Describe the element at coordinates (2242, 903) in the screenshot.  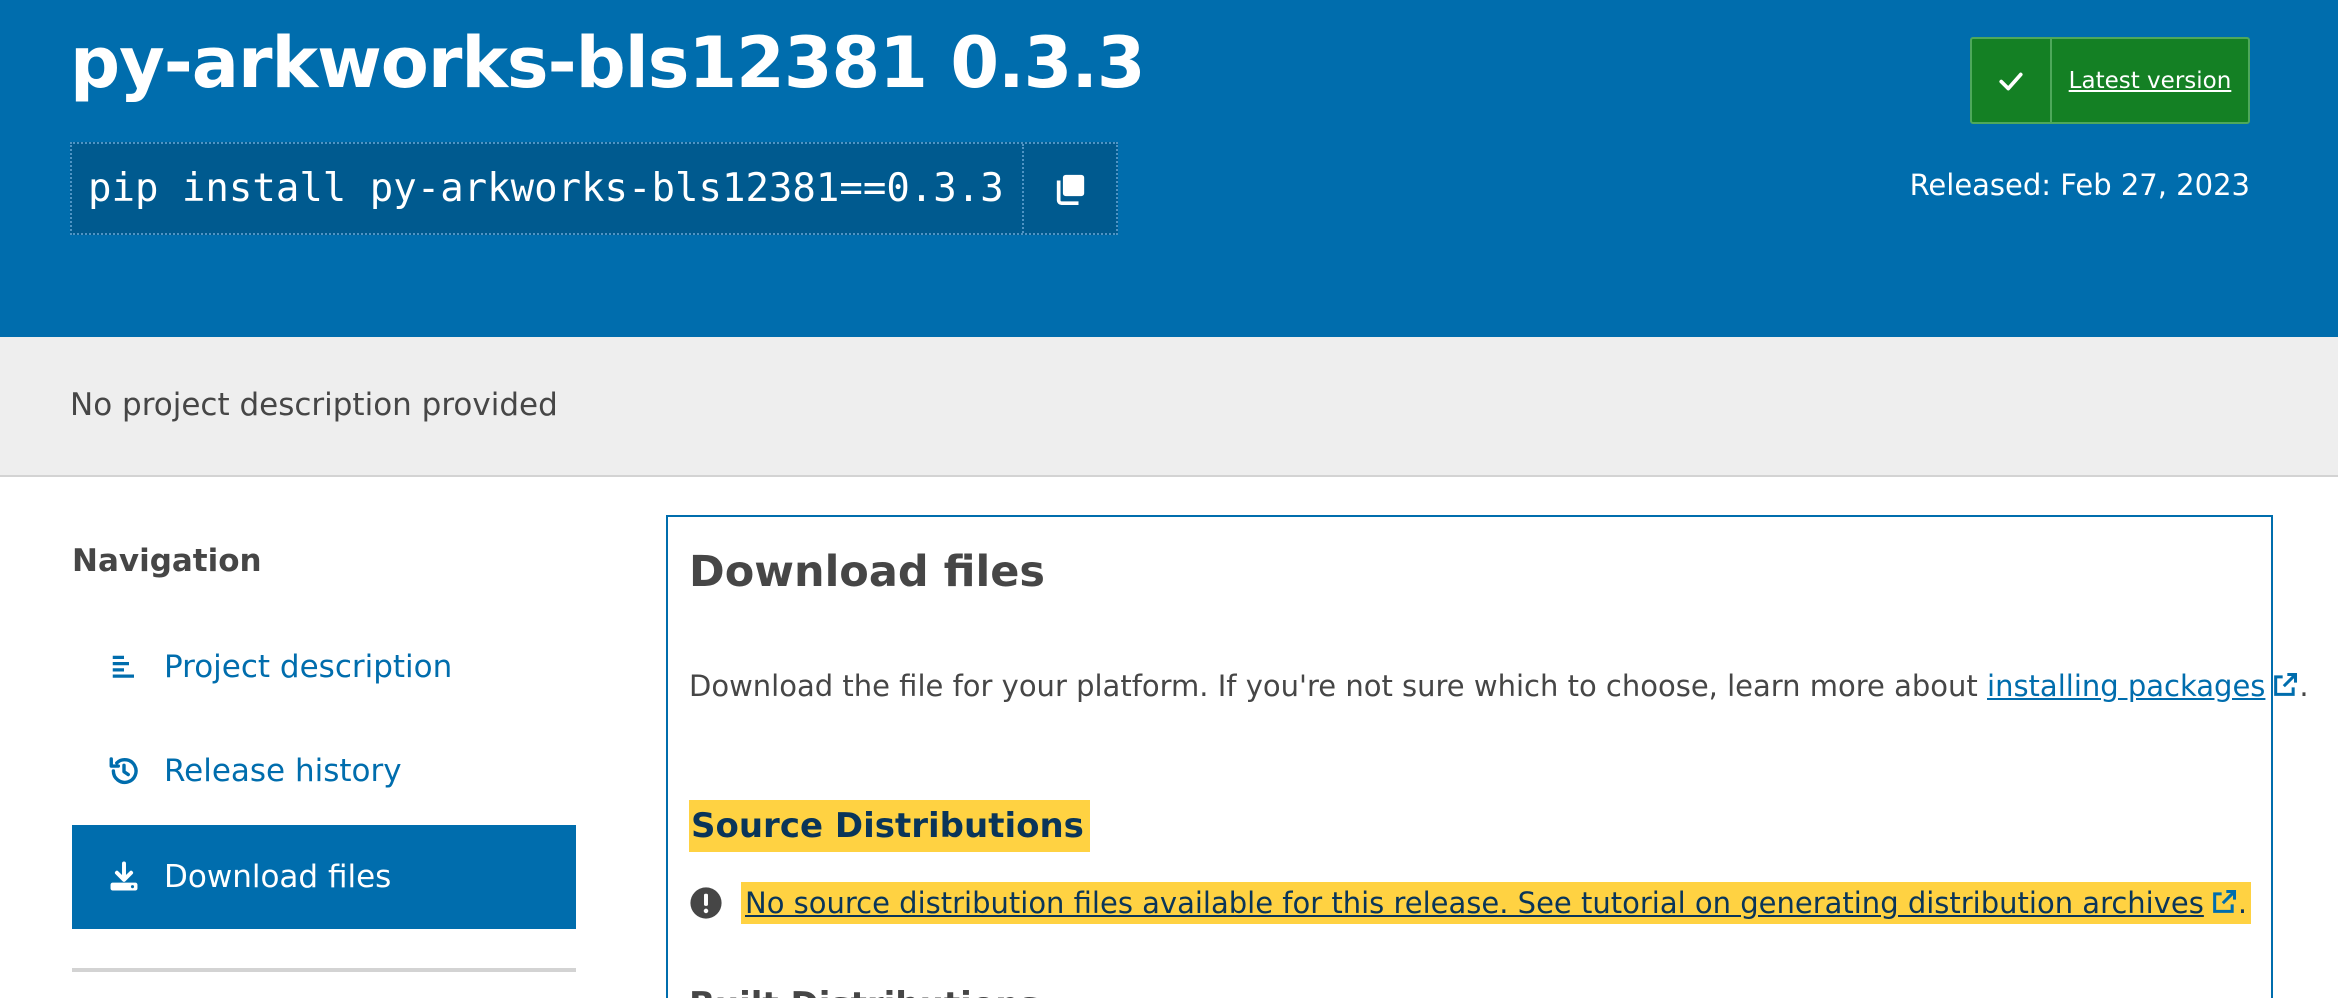
I see `no-source-notice-suffix: .` at that location.